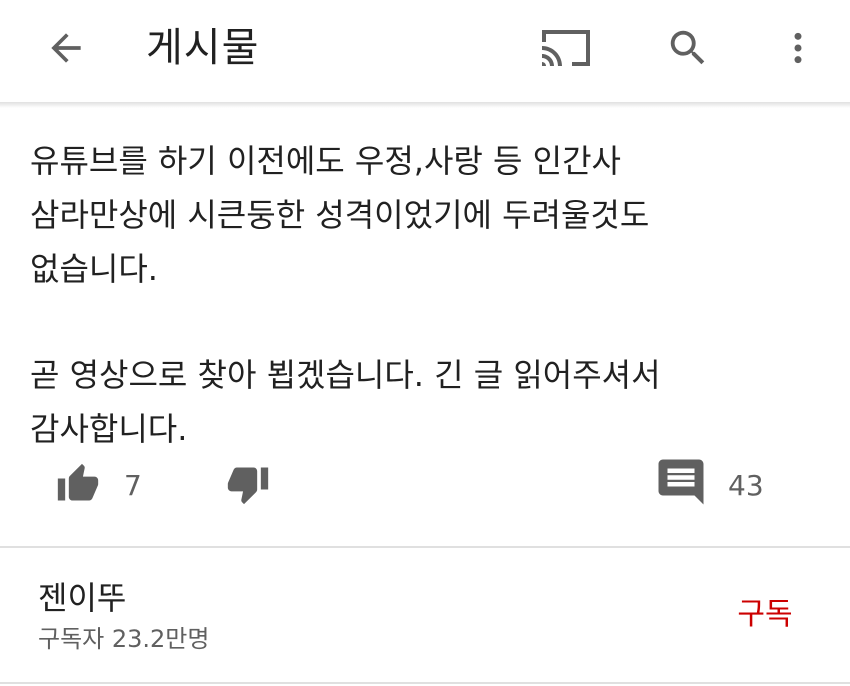  What do you see at coordinates (82, 598) in the screenshot?
I see `channel-name: 젠이뚜` at bounding box center [82, 598].